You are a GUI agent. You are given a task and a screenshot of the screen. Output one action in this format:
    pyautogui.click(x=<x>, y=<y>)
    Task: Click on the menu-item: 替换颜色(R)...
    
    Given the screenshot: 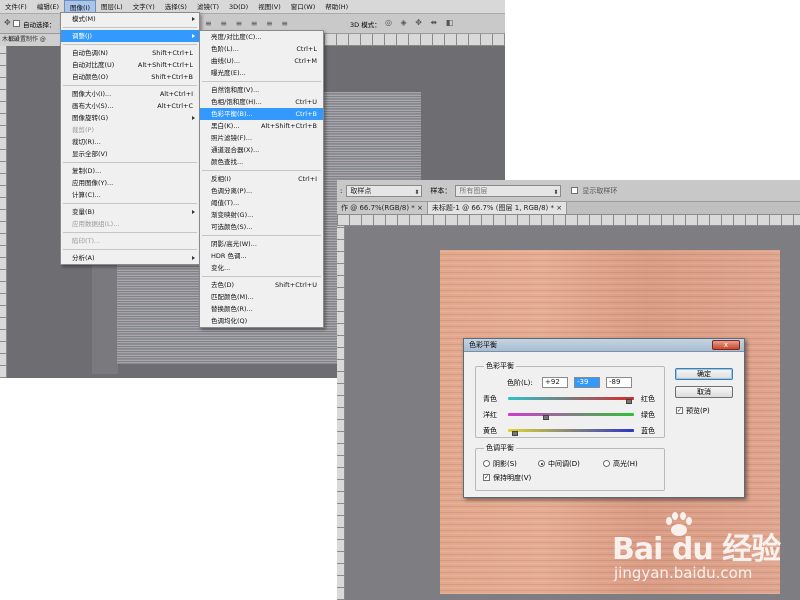 What is the action you would take?
    pyautogui.click(x=261, y=309)
    